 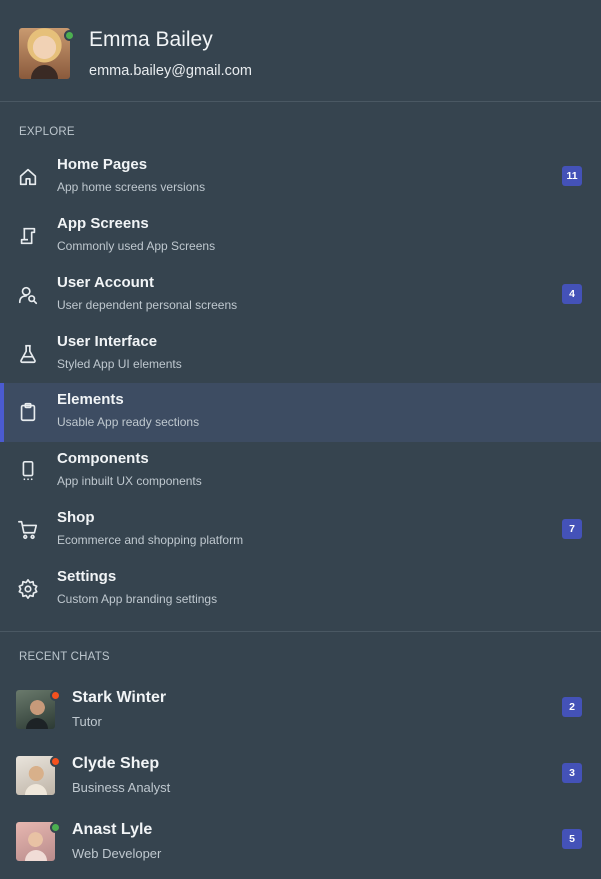 I want to click on unread-badge: 3, so click(x=572, y=773).